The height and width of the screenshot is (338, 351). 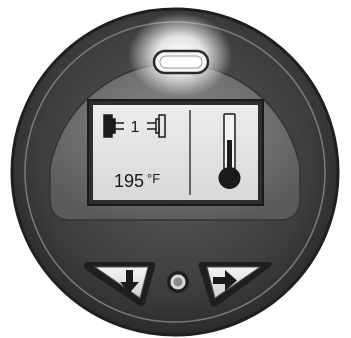 I want to click on center-button, so click(x=178, y=282).